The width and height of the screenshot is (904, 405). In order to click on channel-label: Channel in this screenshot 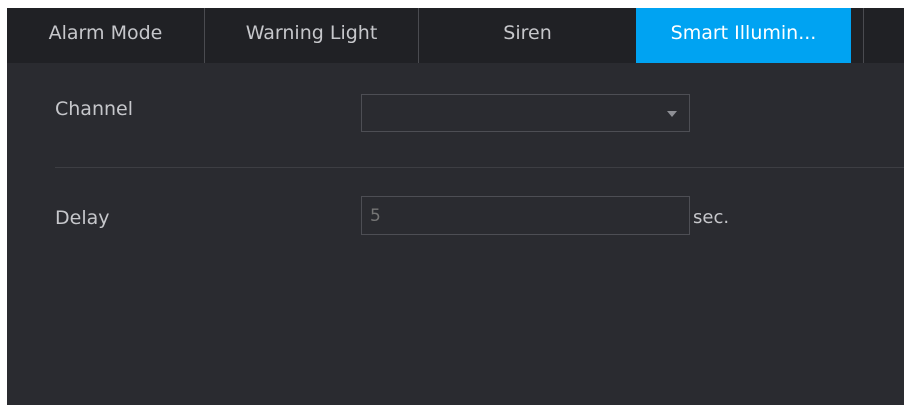, I will do `click(94, 109)`.